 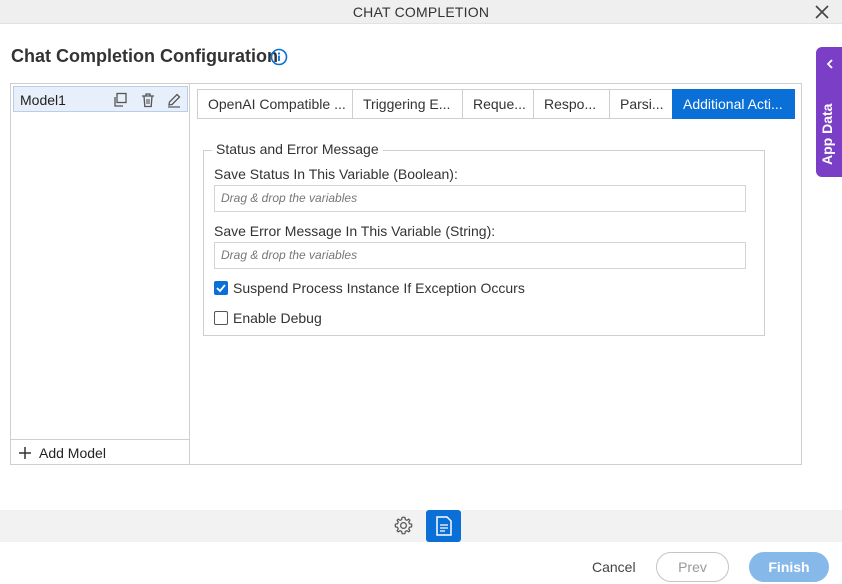 I want to click on model-list: Model1 Add Model, so click(x=100, y=274).